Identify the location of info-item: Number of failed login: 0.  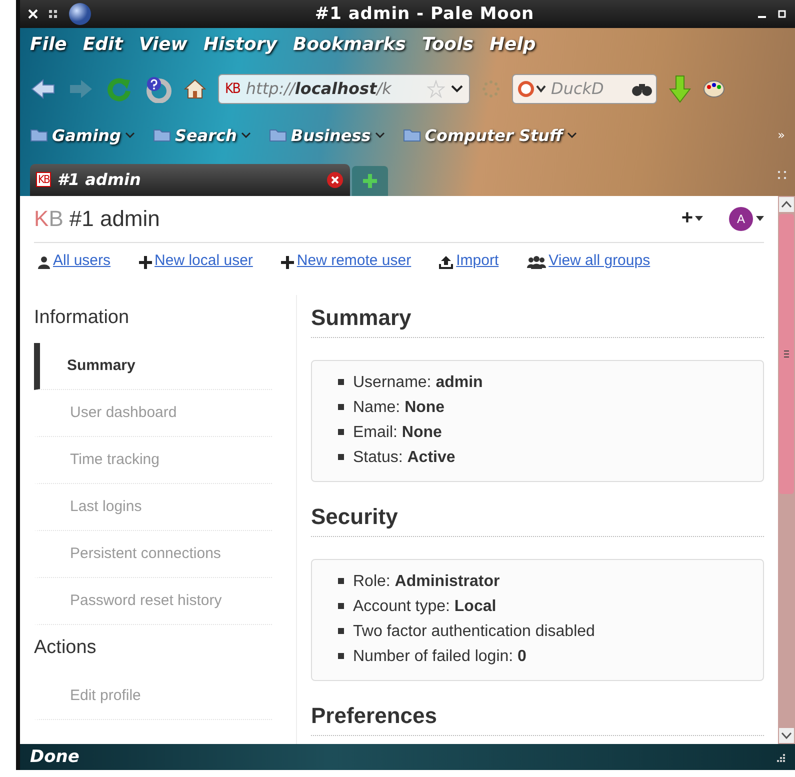
(439, 656).